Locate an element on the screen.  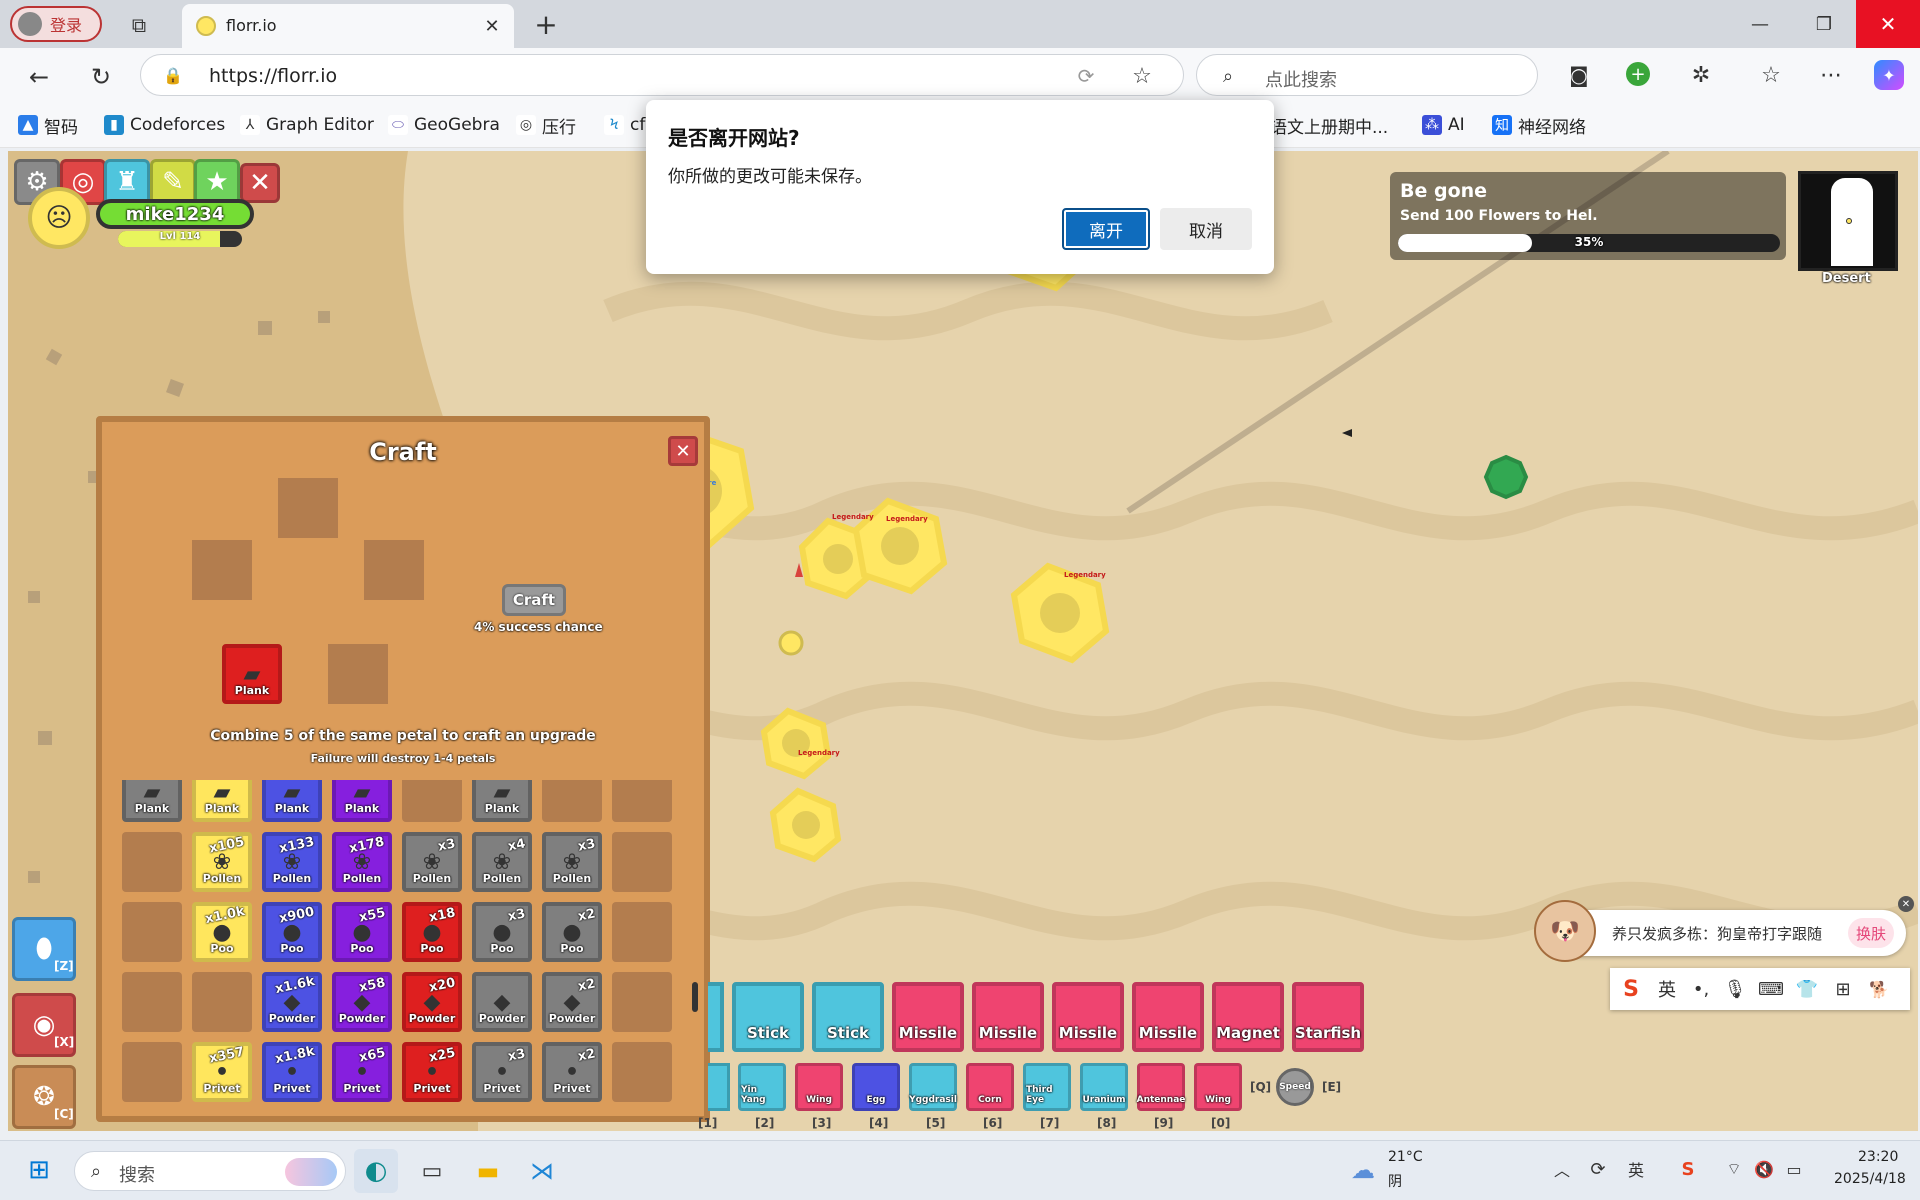
translate-icon: ⟳ is located at coordinates (1086, 76).